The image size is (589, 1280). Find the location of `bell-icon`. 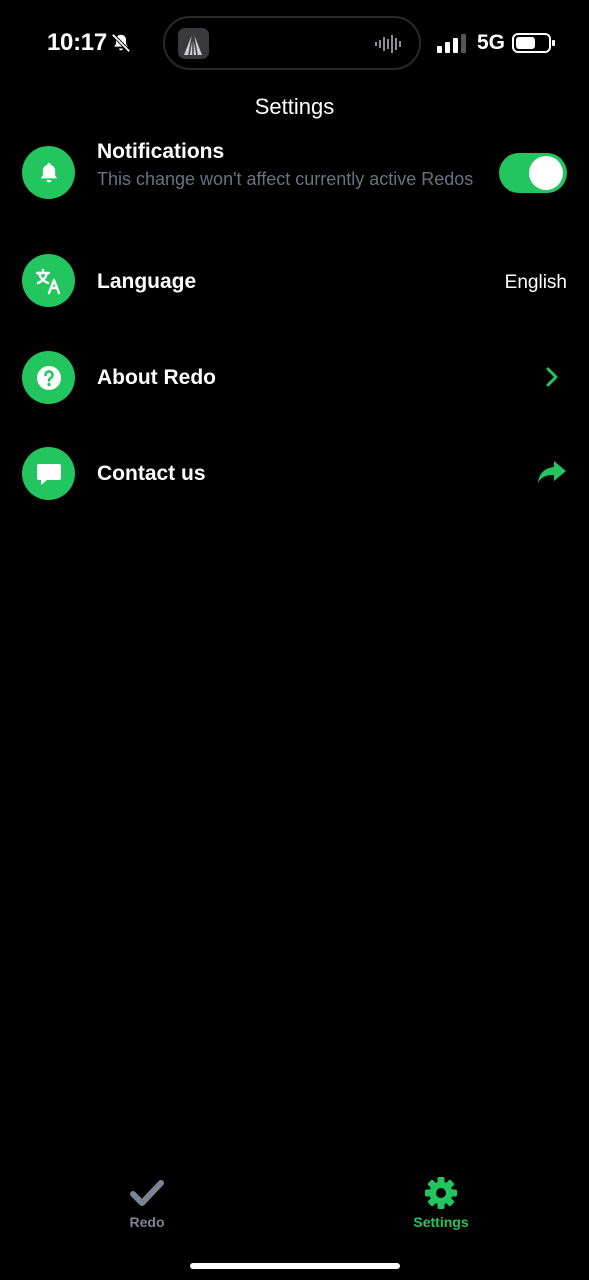

bell-icon is located at coordinates (48, 172).